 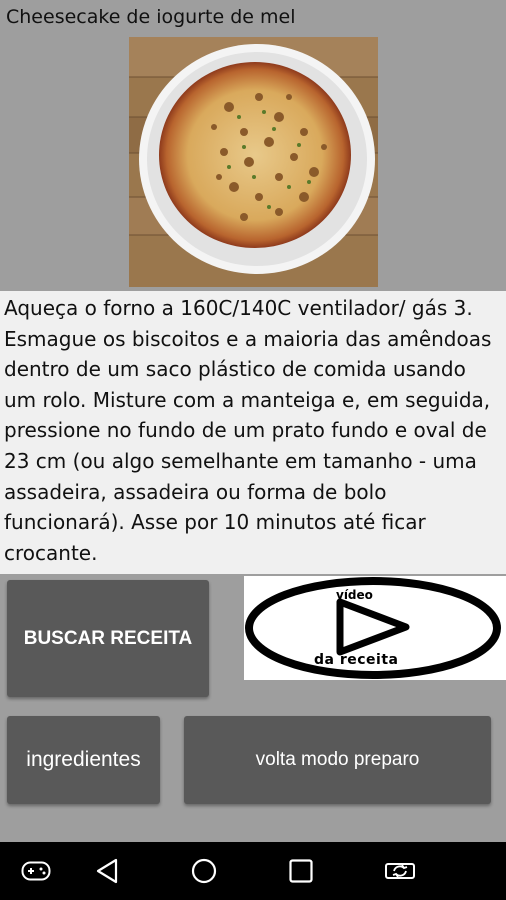 I want to click on back-to-preparation-button: volta modo preparo, so click(x=337, y=760).